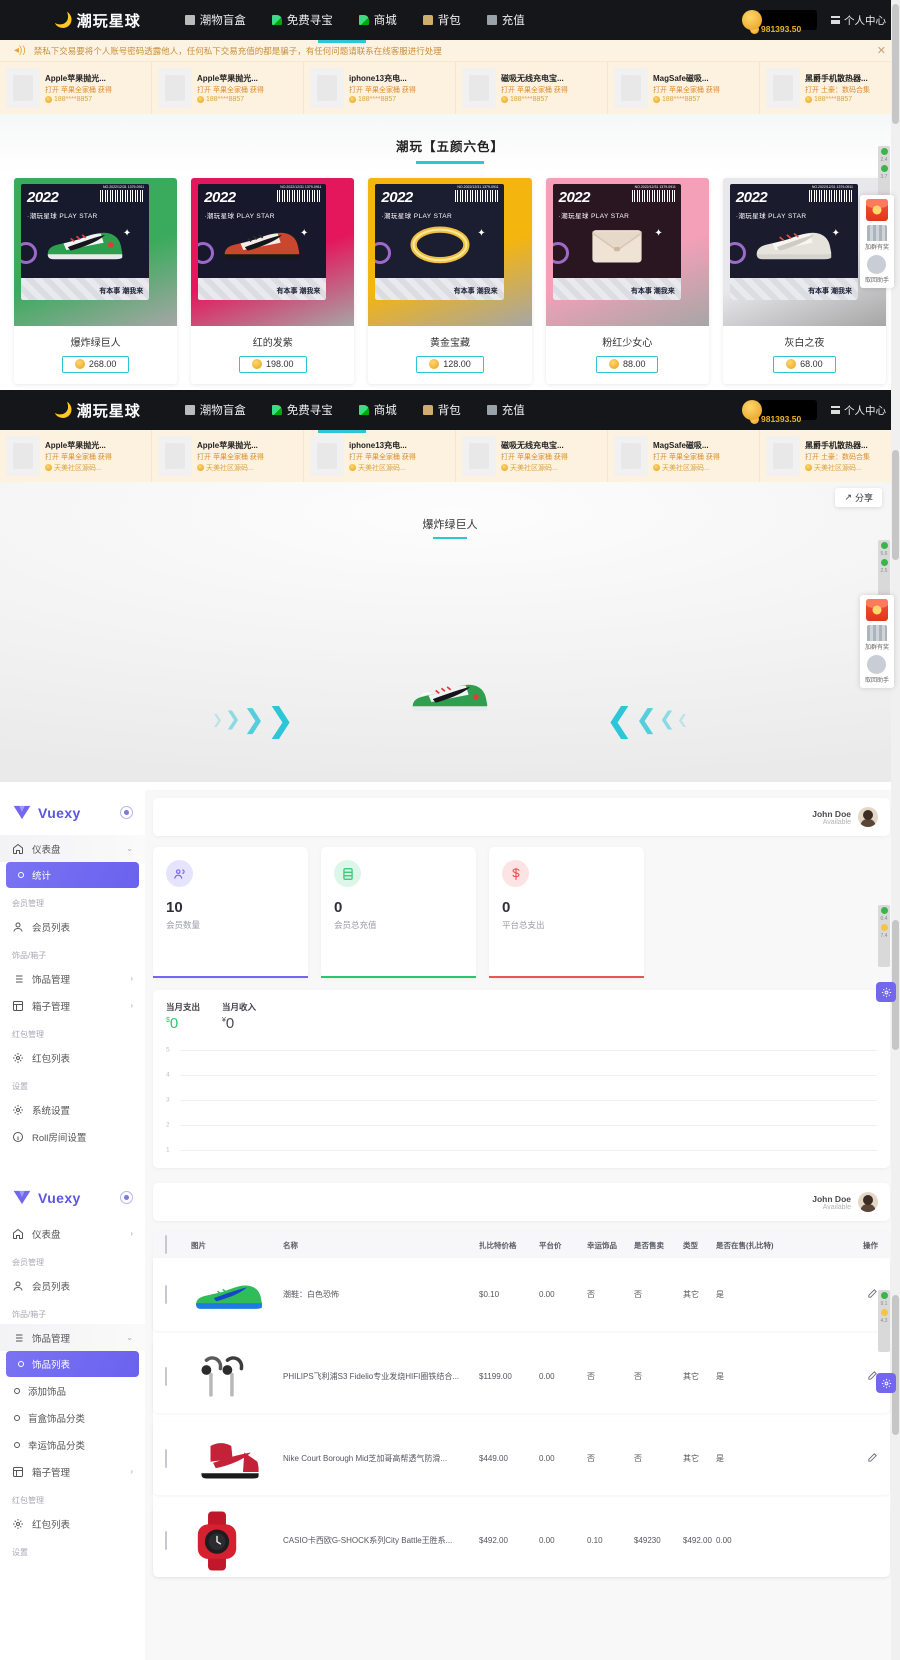 The image size is (900, 1660). What do you see at coordinates (830, 88) in the screenshot?
I see `winner-item: 黑爵手机散热器... 打开 土豪：数码合集 188****8857` at bounding box center [830, 88].